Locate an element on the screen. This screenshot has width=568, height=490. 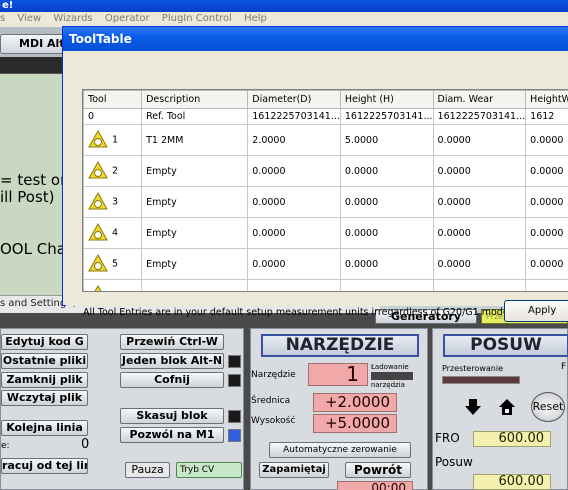
table-row: 4 Empty 0.0000 0.0000 0.0000 0.0000 is located at coordinates (325, 233).